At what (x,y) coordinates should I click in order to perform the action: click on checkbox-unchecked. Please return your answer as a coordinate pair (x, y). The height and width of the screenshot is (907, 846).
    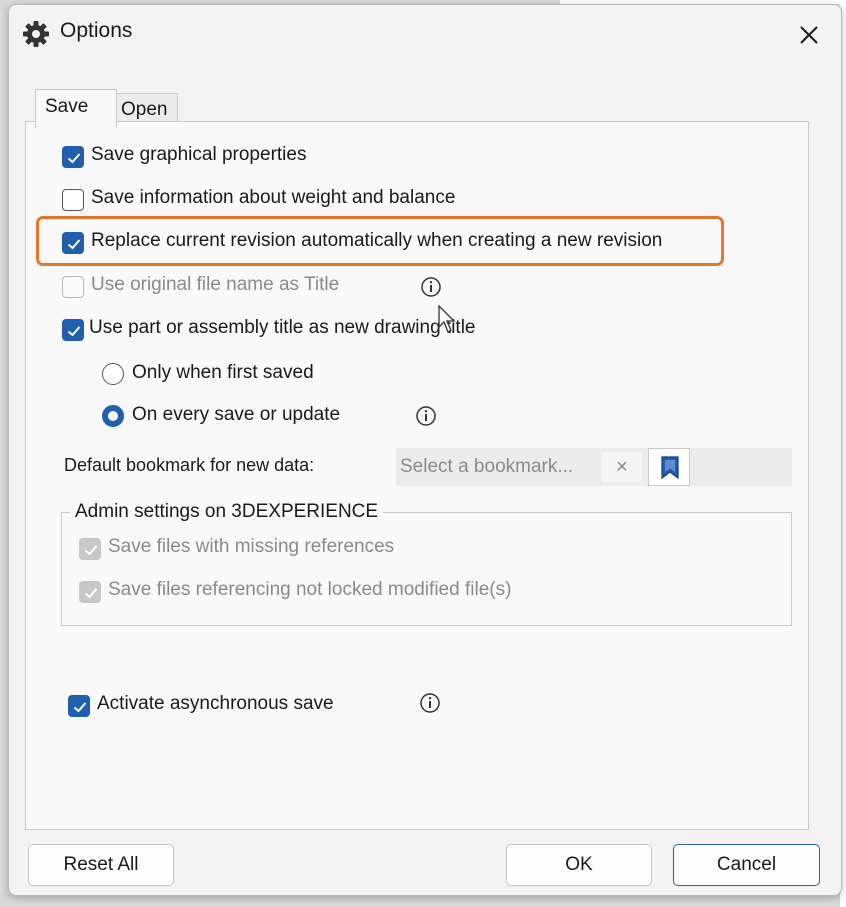
    Looking at the image, I should click on (73, 200).